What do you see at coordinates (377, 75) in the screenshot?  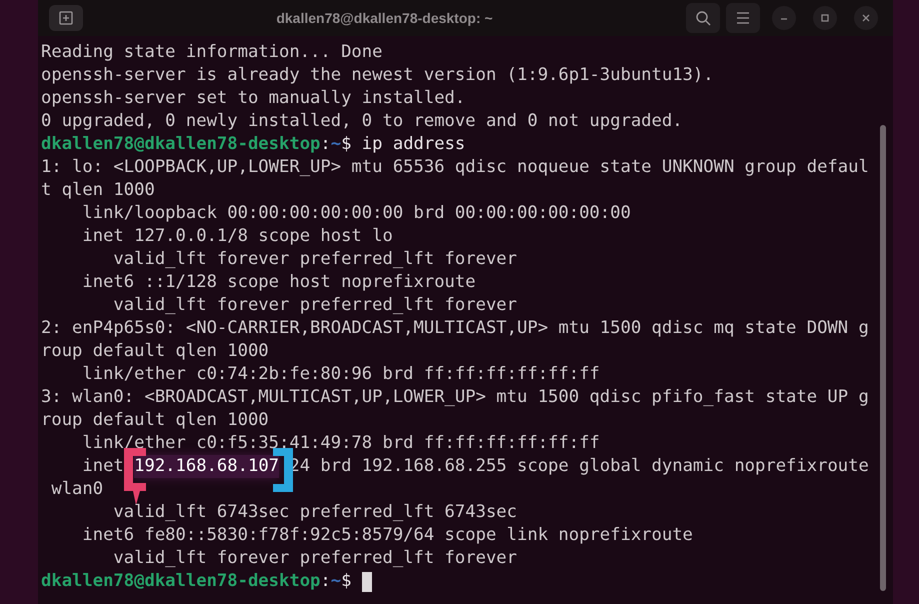 I see `terminal-text: openssh-server is already the newest version (1:9.6p1-3ubuntu13).` at bounding box center [377, 75].